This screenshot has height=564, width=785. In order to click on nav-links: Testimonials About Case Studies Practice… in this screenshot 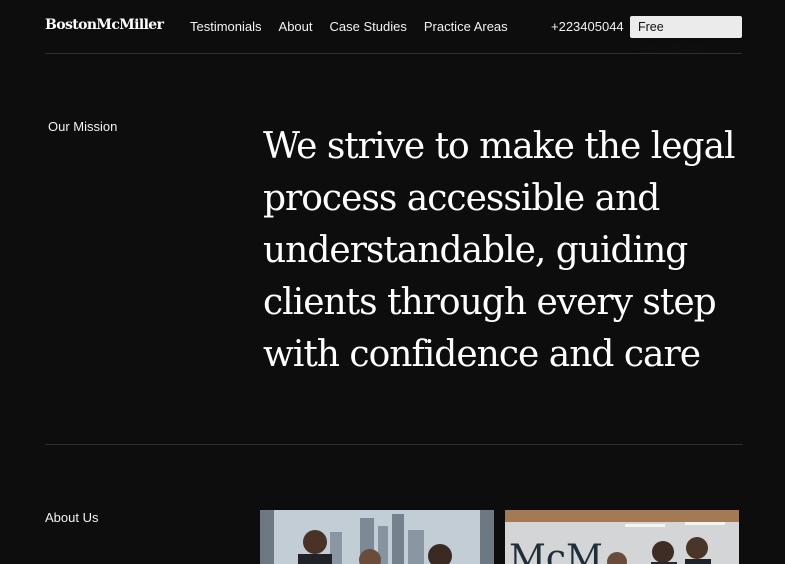, I will do `click(349, 26)`.